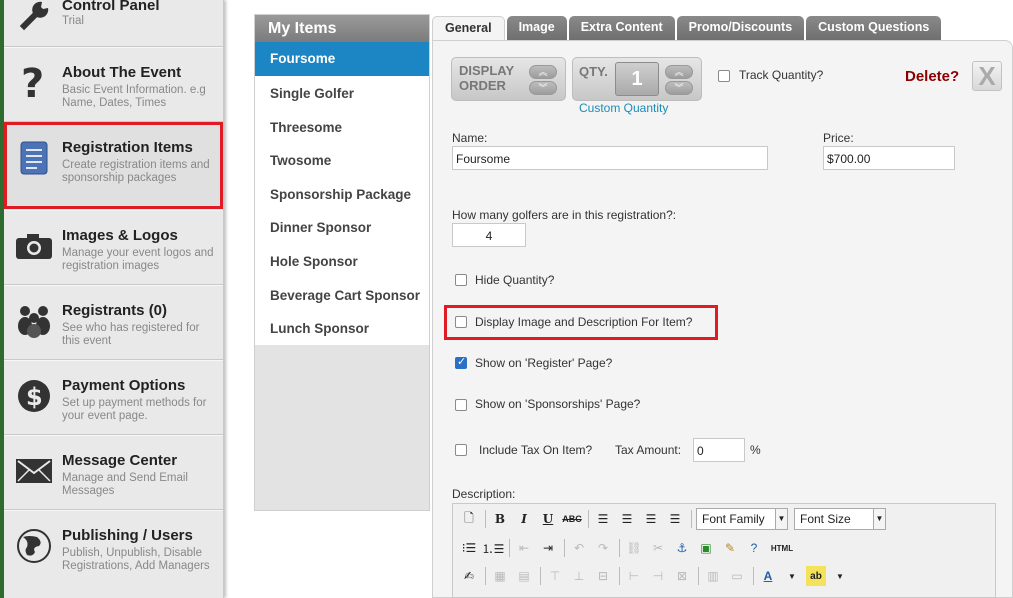 The width and height of the screenshot is (1013, 598). What do you see at coordinates (579, 576) in the screenshot?
I see `insert-row-after-icon: ⊥` at bounding box center [579, 576].